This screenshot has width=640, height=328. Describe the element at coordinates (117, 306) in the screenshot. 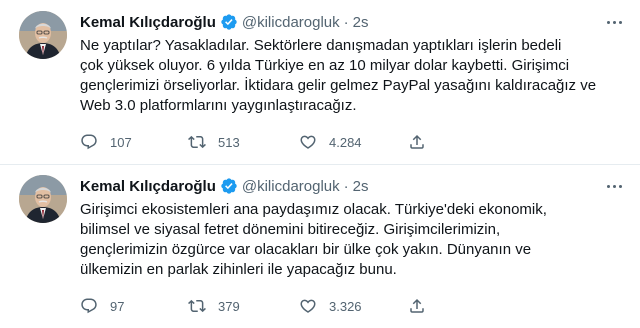

I see `reply-count: 97` at that location.